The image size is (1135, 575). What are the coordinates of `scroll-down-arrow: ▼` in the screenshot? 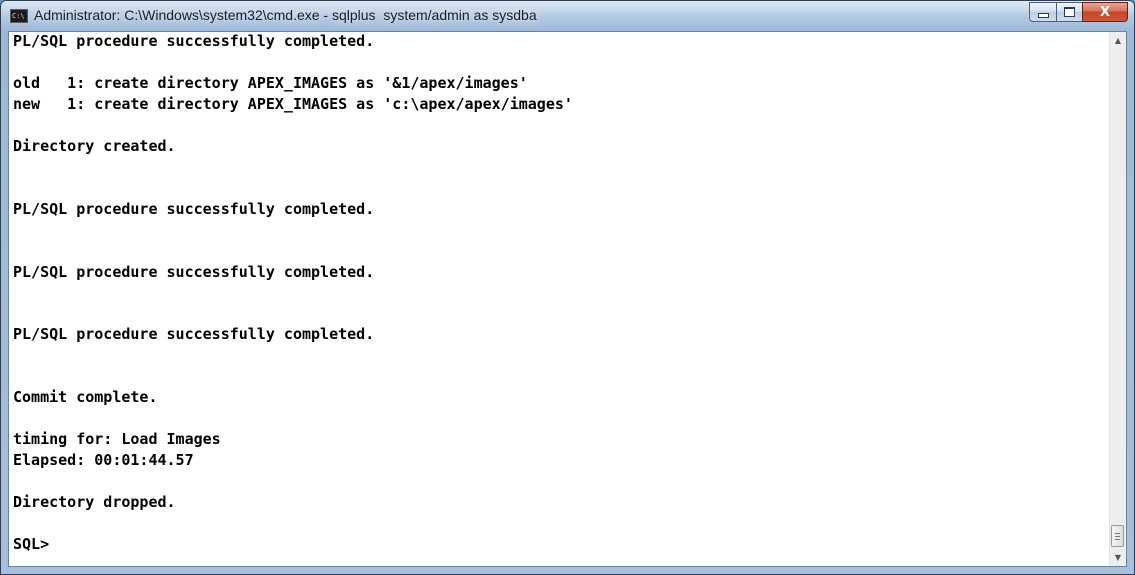 It's located at (1118, 557).